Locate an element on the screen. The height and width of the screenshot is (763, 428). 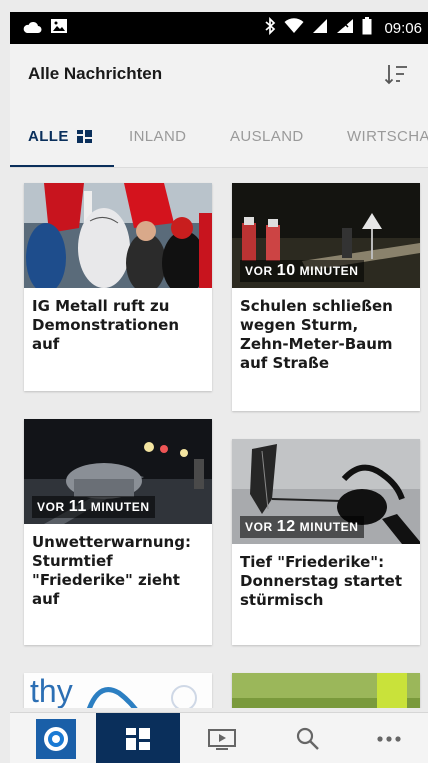
status-bar: 09:06 is located at coordinates (219, 28).